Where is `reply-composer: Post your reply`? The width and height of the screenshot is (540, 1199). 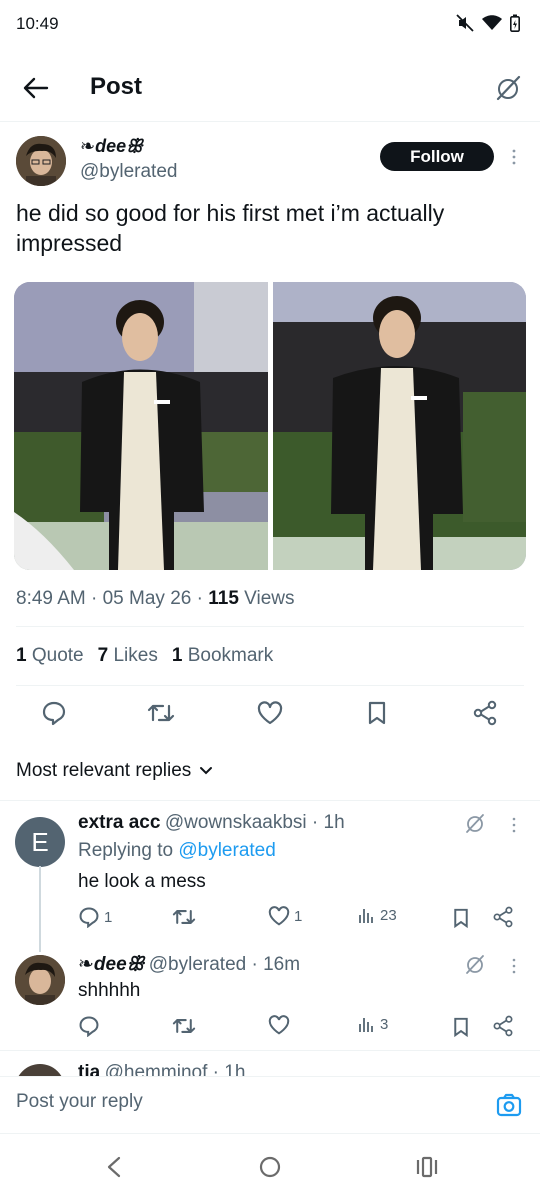 reply-composer: Post your reply is located at coordinates (270, 1105).